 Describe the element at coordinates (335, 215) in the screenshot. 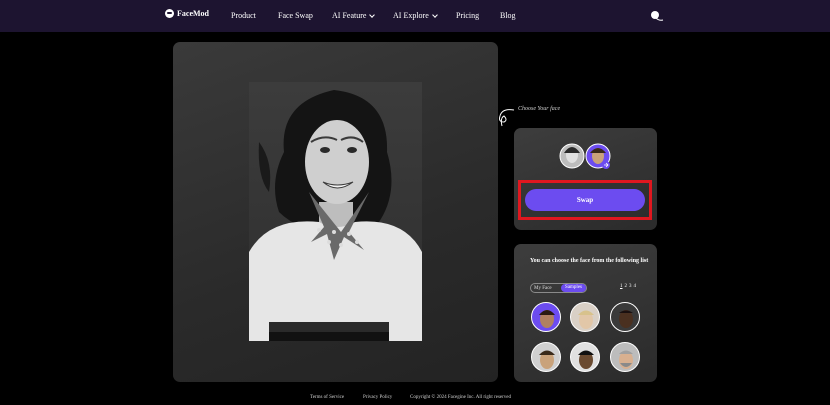

I see `woman-portrait-image` at that location.